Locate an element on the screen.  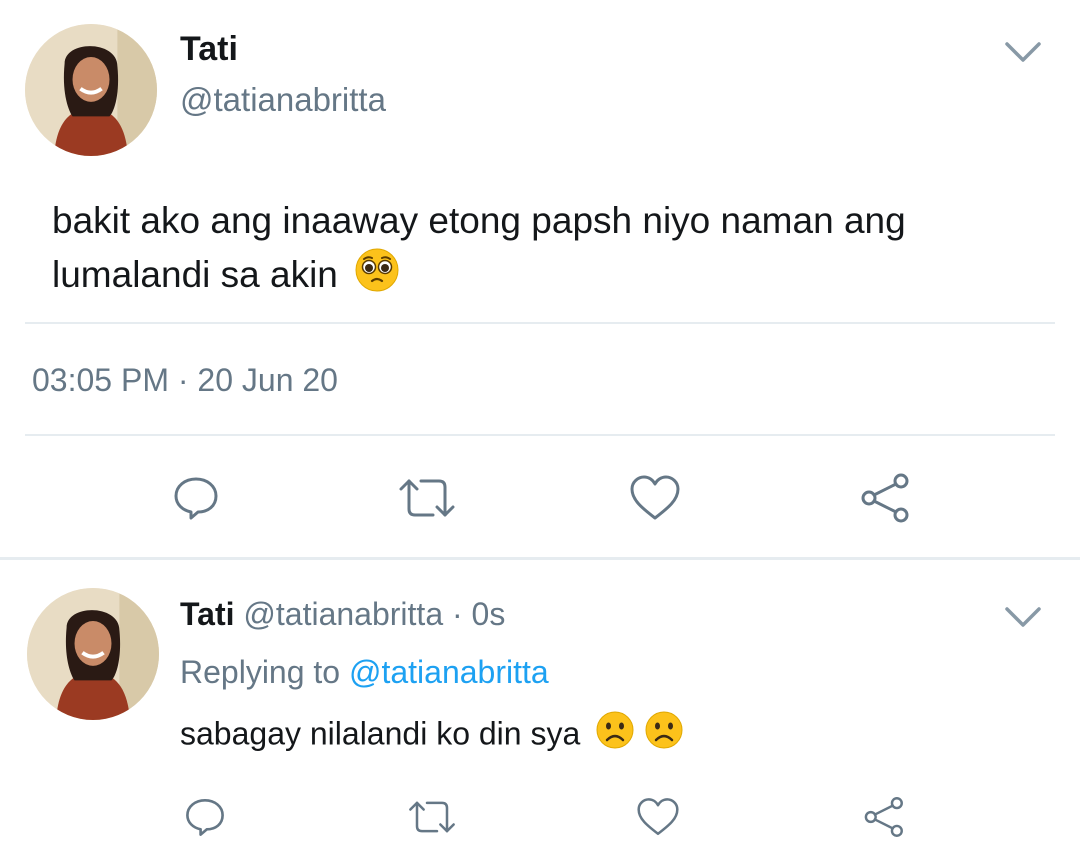
reply-text: sabagay nilalandi ko din sya is located at coordinates (432, 736).